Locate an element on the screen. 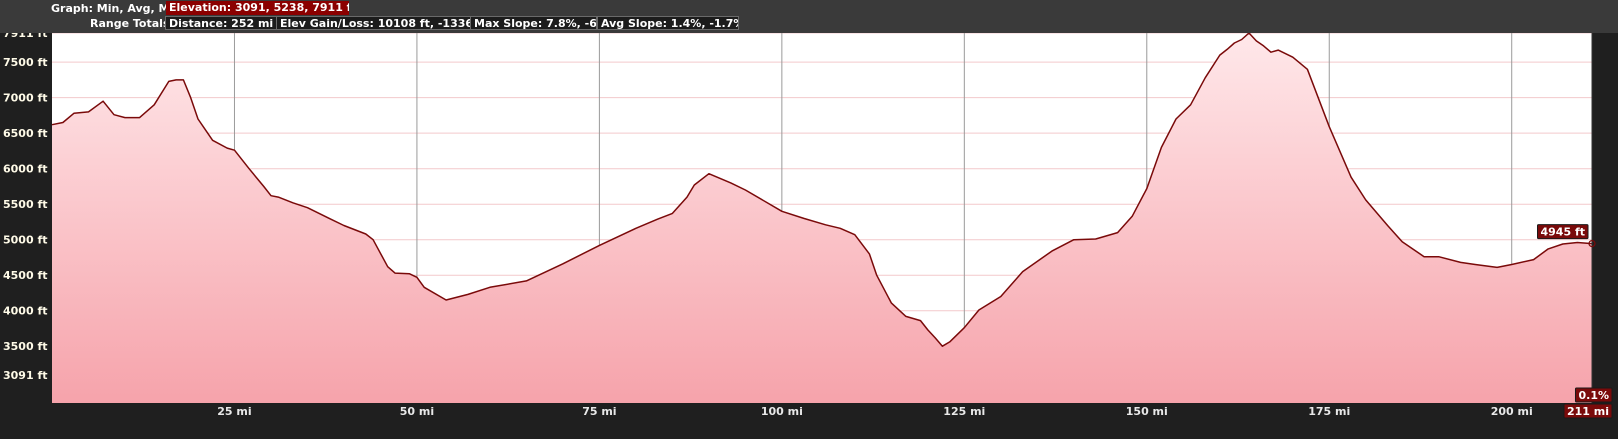 The width and height of the screenshot is (1618, 439). y-tick-label-2: 7000 ft is located at coordinates (25, 98).